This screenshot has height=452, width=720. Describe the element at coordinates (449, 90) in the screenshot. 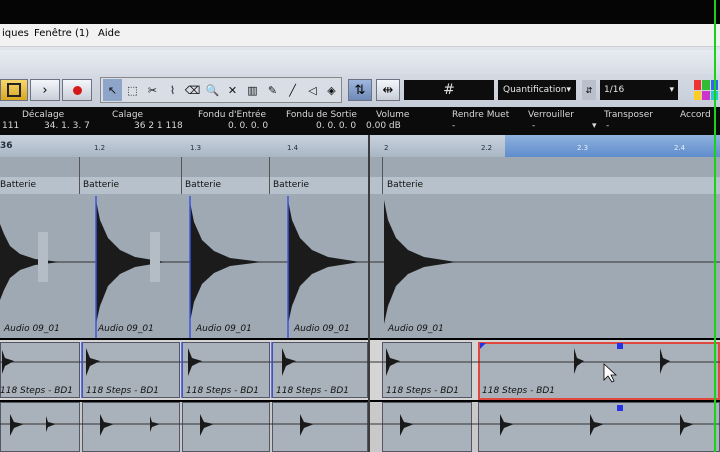

I see `snap-mode-grid-icon: #` at that location.